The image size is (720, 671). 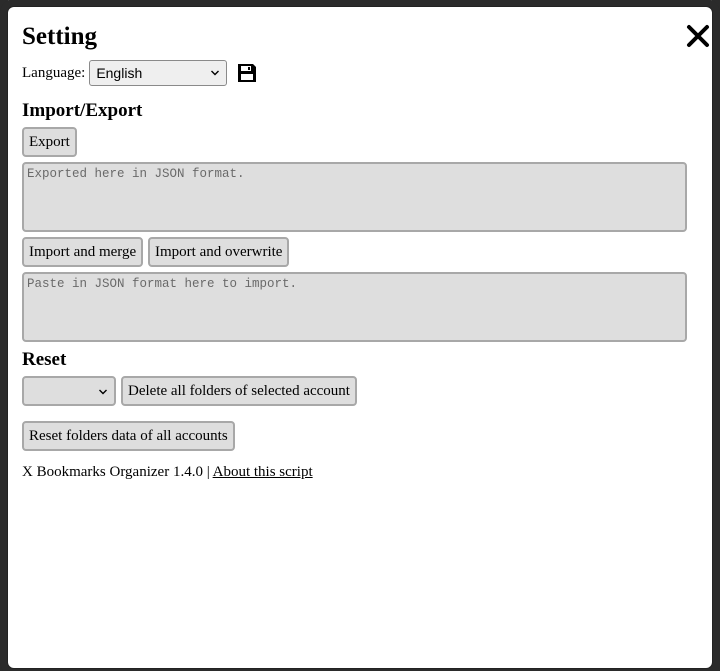 What do you see at coordinates (119, 73) in the screenshot?
I see `language-select-value: English` at bounding box center [119, 73].